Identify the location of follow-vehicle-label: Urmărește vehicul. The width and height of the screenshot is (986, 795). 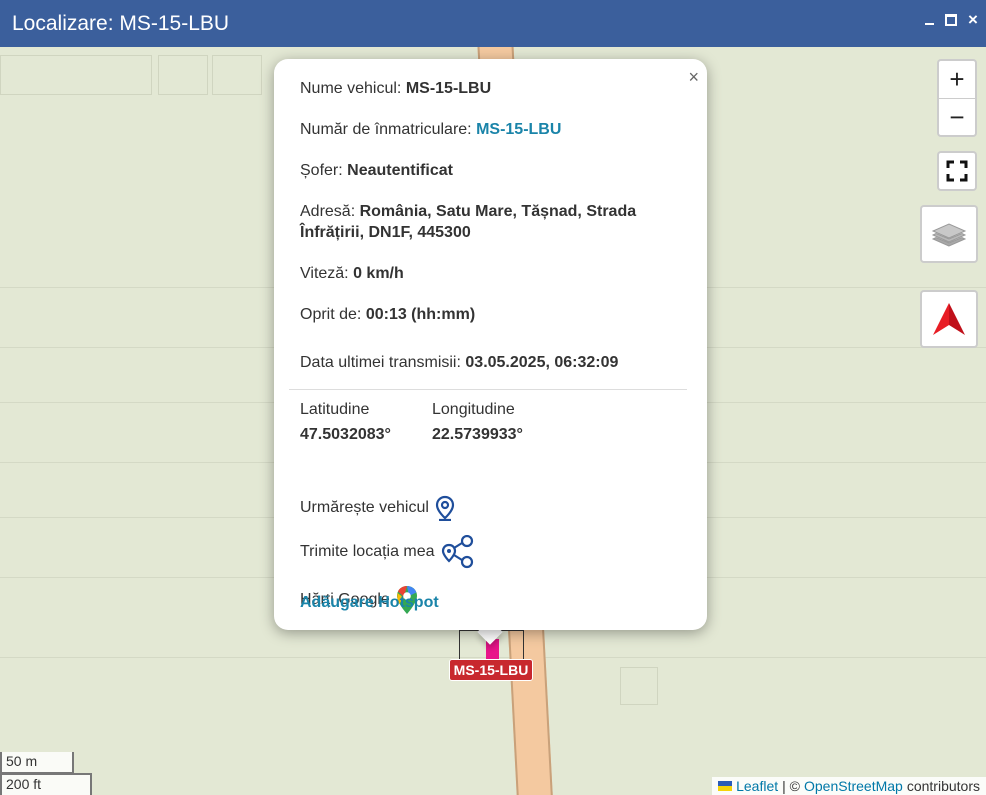
(364, 507).